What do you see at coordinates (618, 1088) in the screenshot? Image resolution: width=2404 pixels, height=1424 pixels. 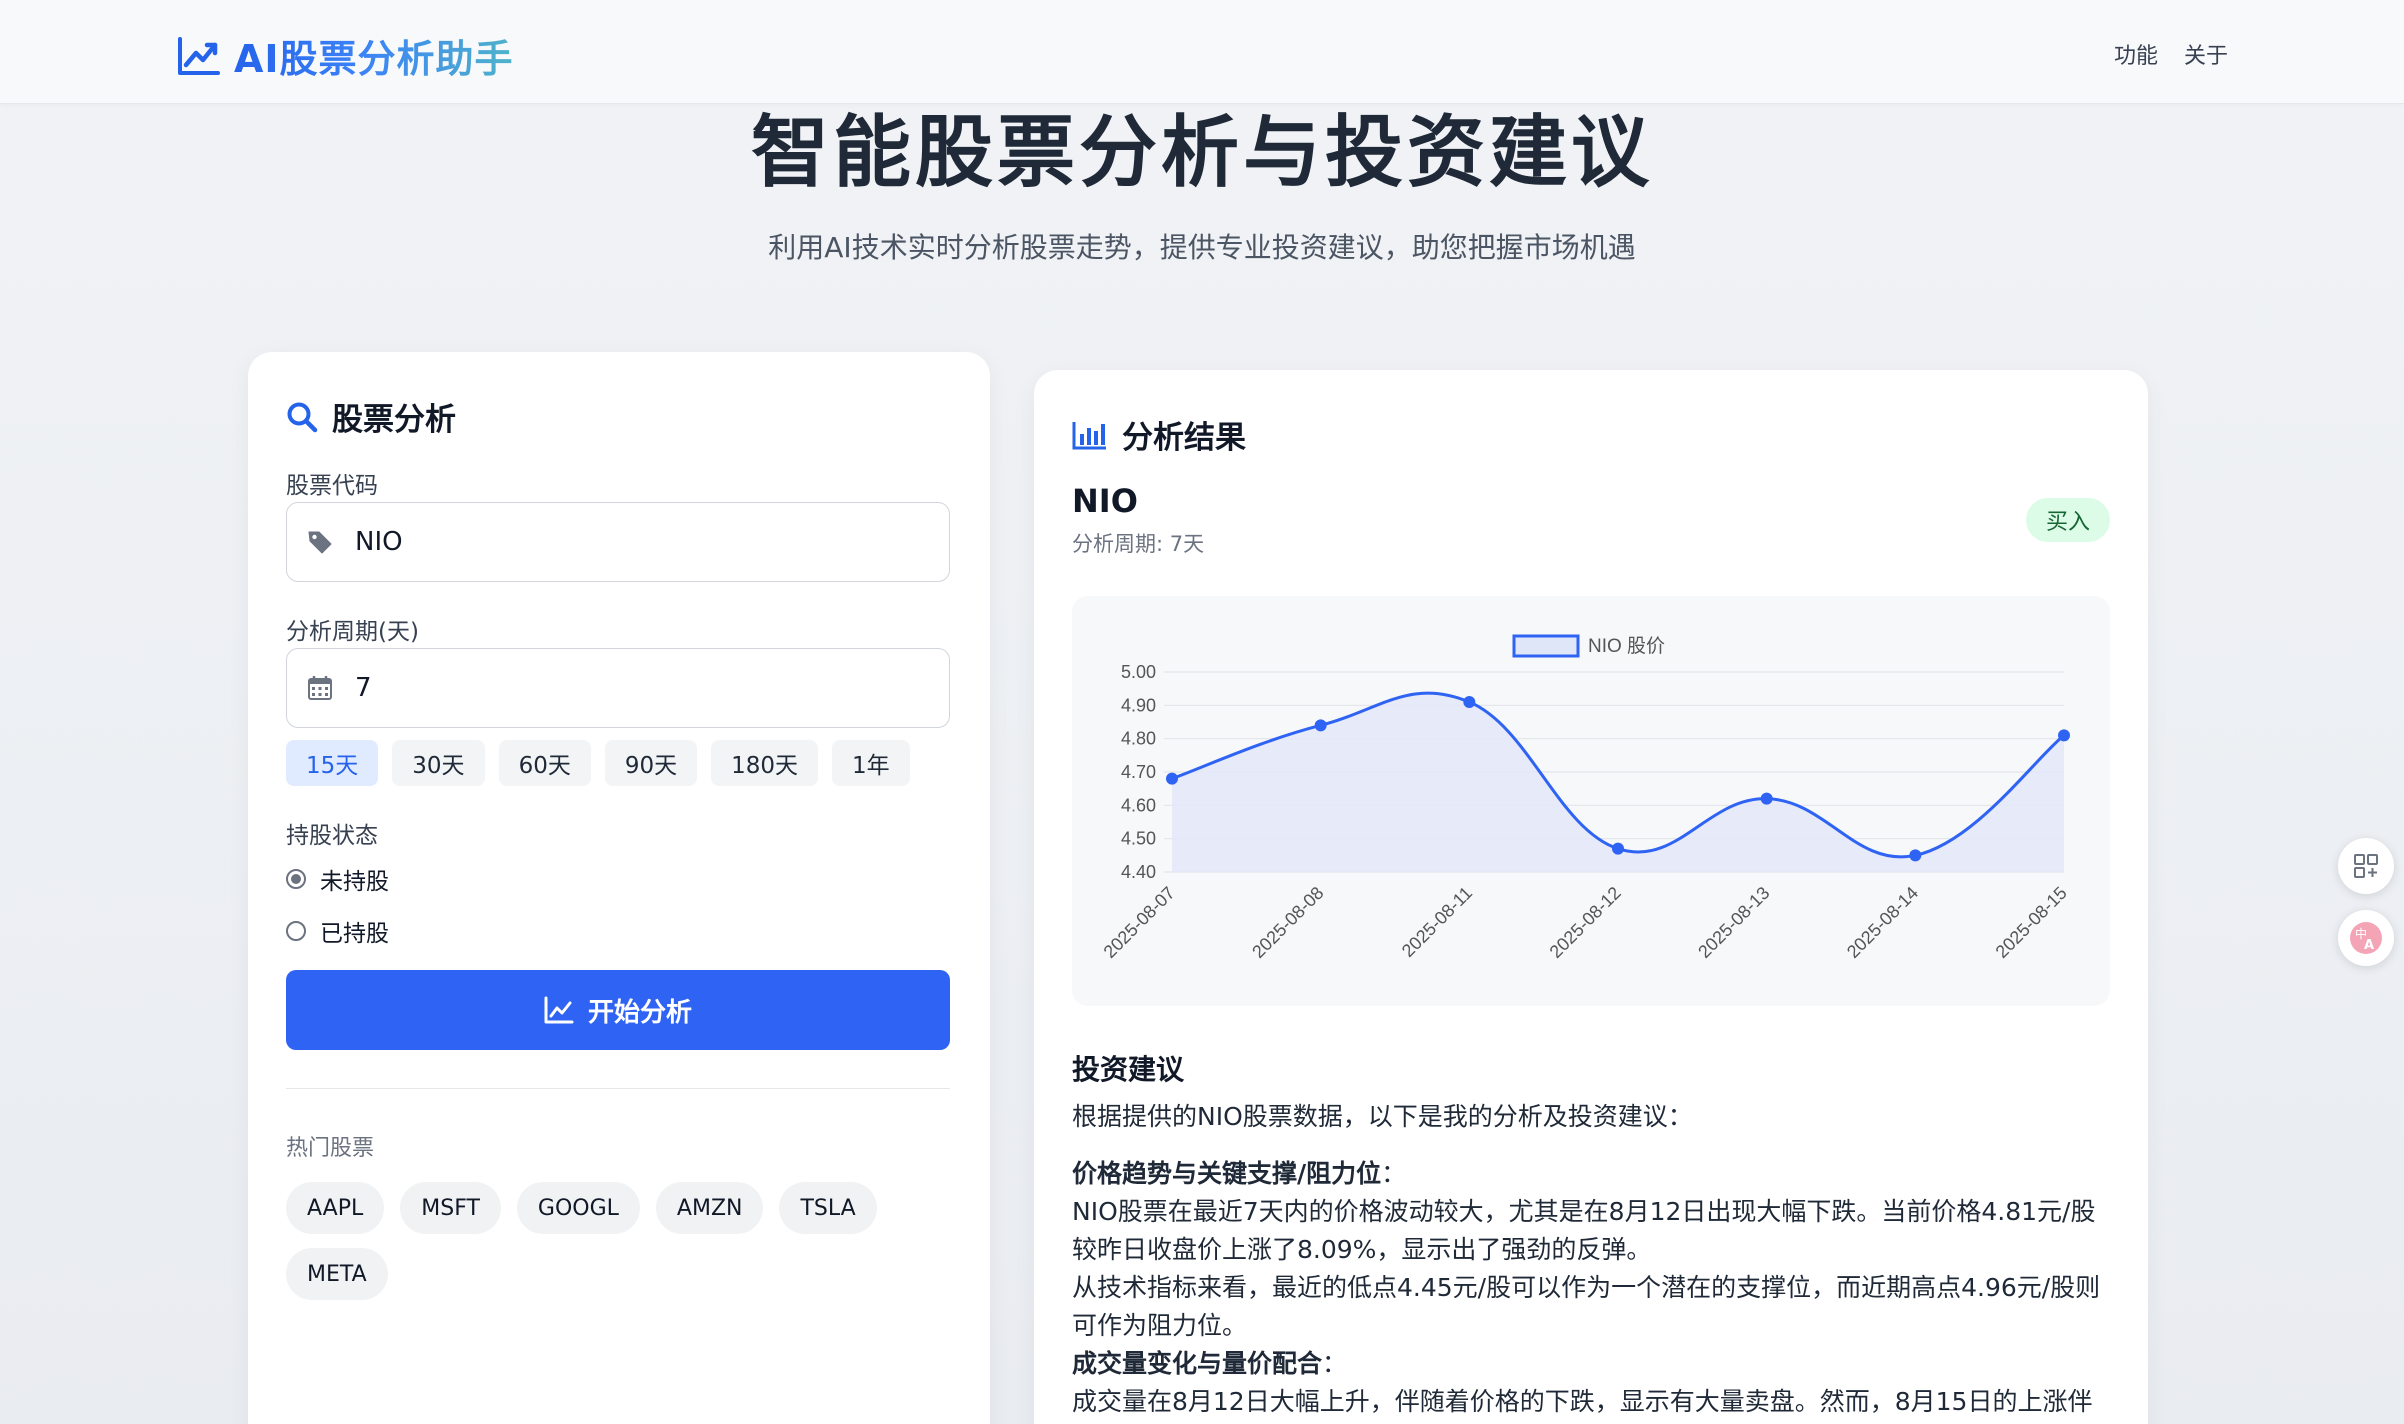 I see `divider` at bounding box center [618, 1088].